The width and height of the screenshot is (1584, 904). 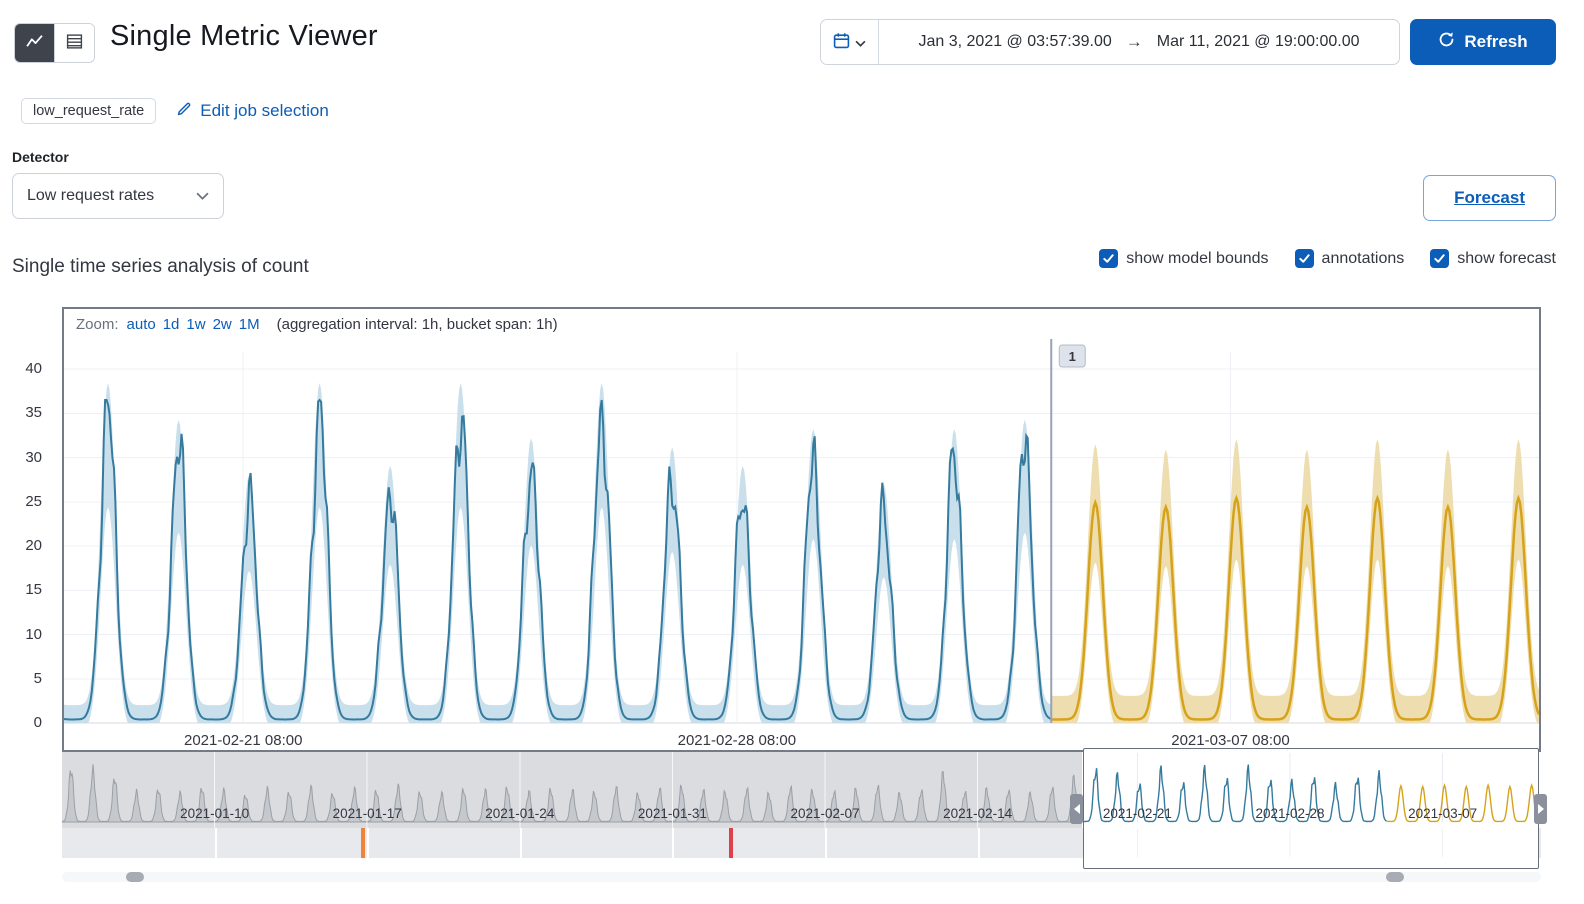 I want to click on y-axis-label: 25, so click(x=33, y=501).